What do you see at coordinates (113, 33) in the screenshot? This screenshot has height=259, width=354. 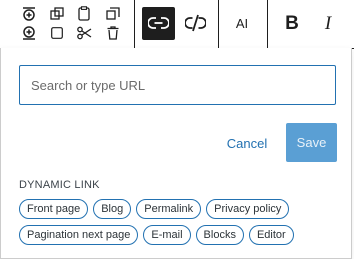 I see `trash-icon` at bounding box center [113, 33].